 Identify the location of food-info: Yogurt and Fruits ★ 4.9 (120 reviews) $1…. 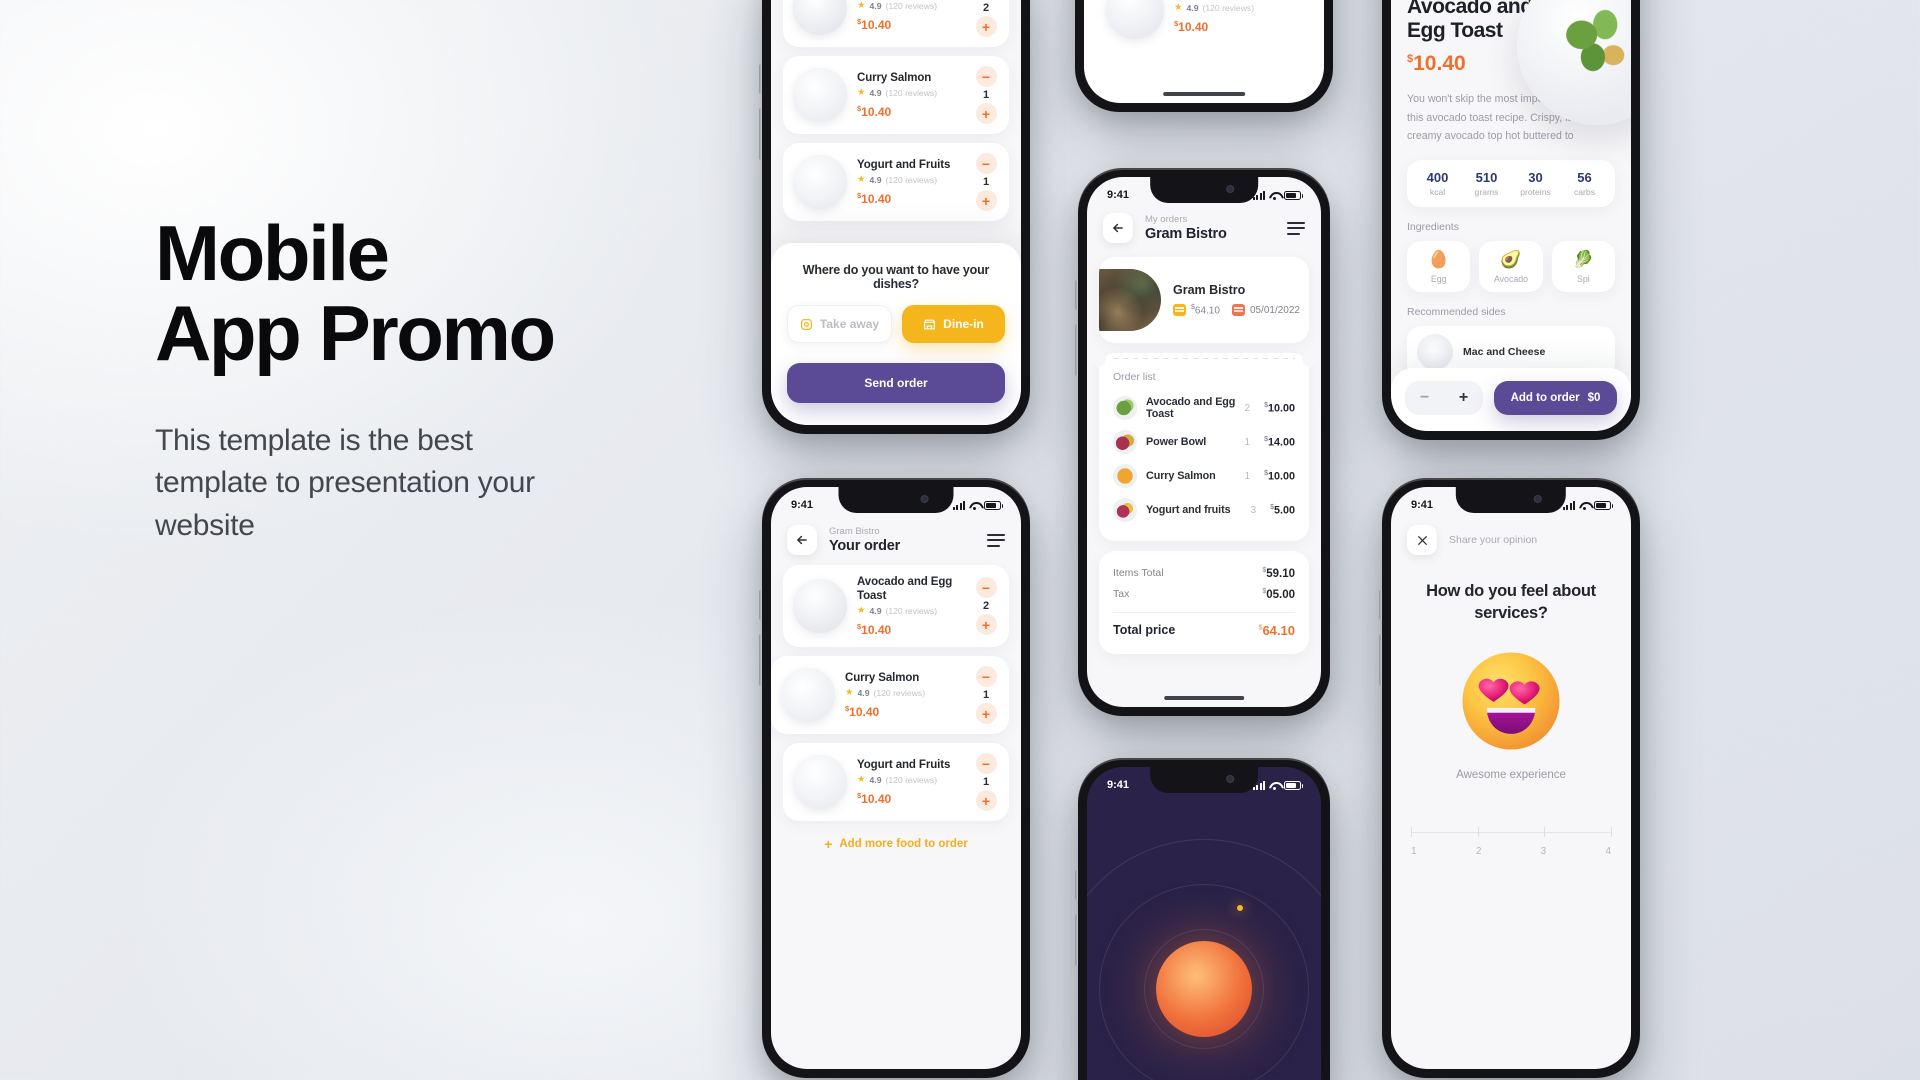
(910, 182).